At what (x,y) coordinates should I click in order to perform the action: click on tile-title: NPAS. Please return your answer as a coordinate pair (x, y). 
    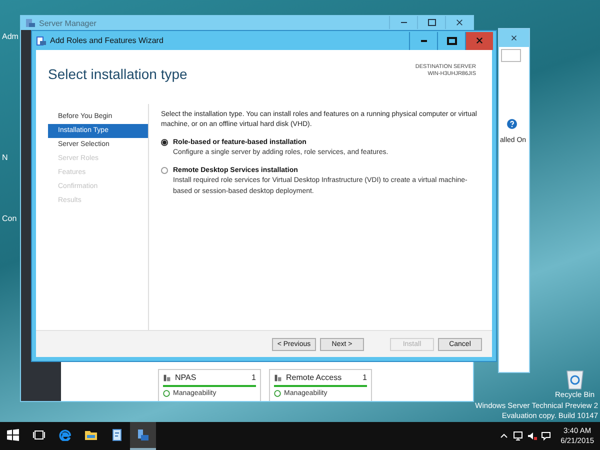
    Looking at the image, I should click on (185, 377).